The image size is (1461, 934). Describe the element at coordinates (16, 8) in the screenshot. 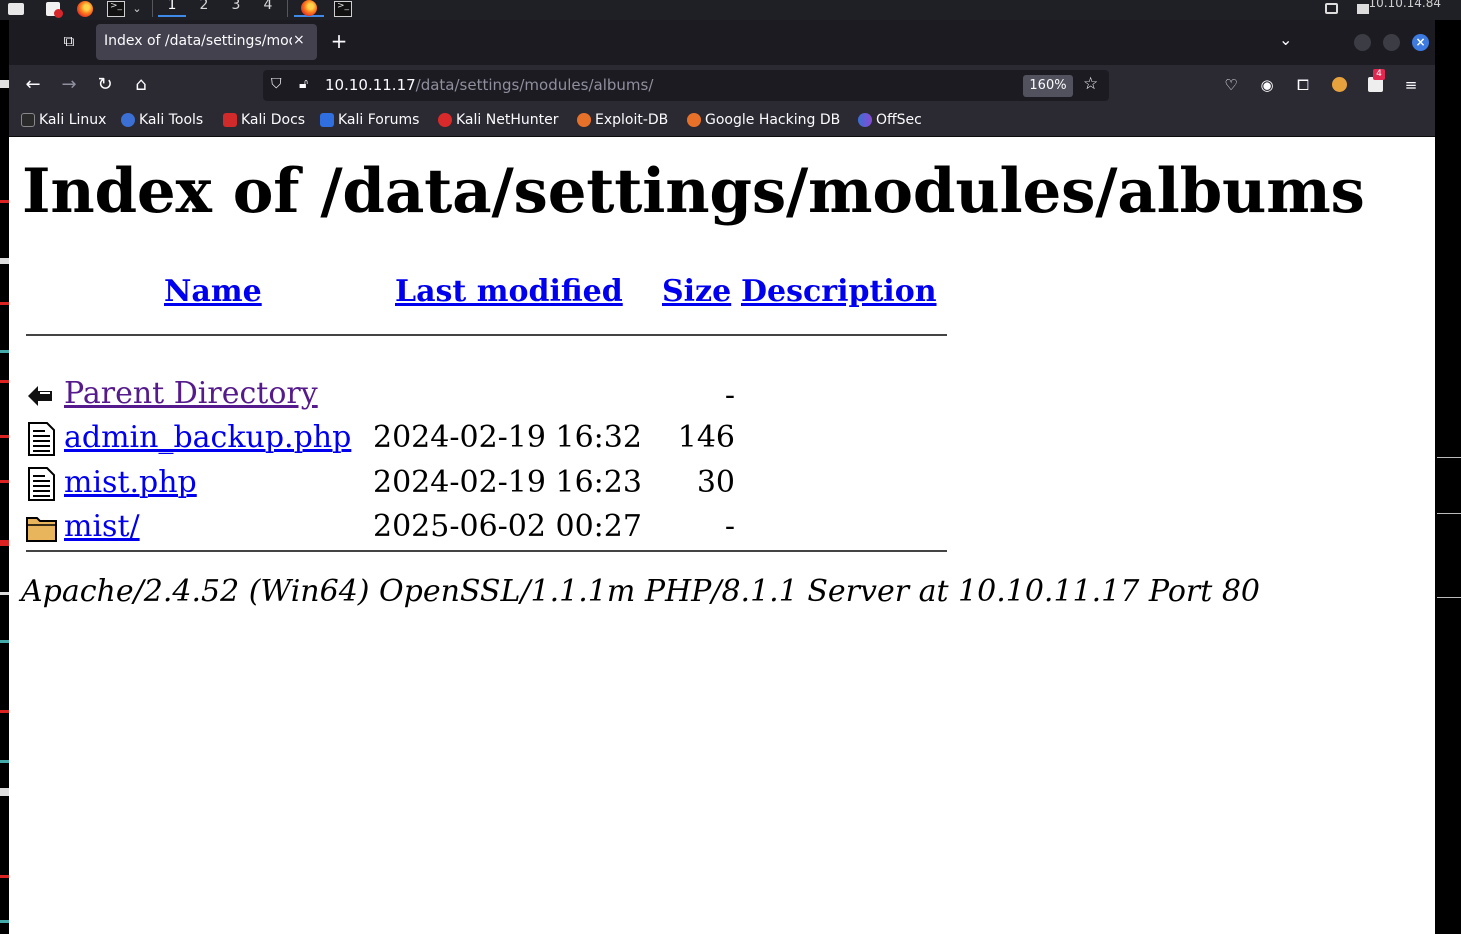

I see `app-menu-icon` at that location.